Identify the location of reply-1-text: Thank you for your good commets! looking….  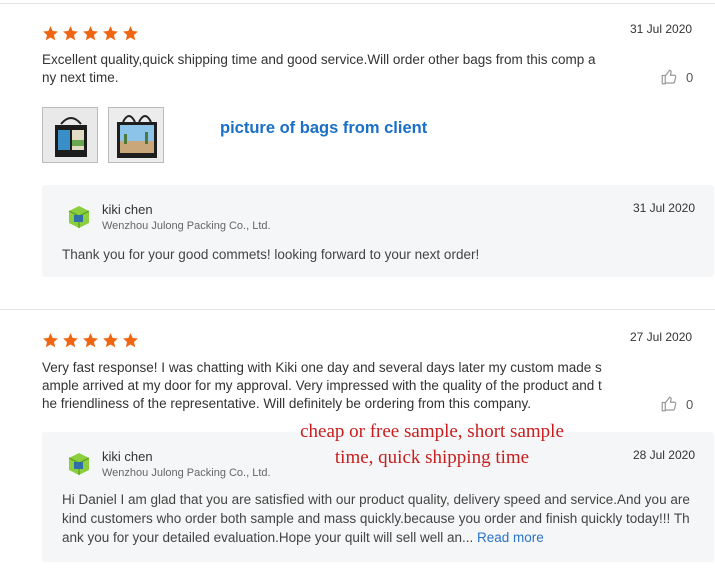
(271, 254).